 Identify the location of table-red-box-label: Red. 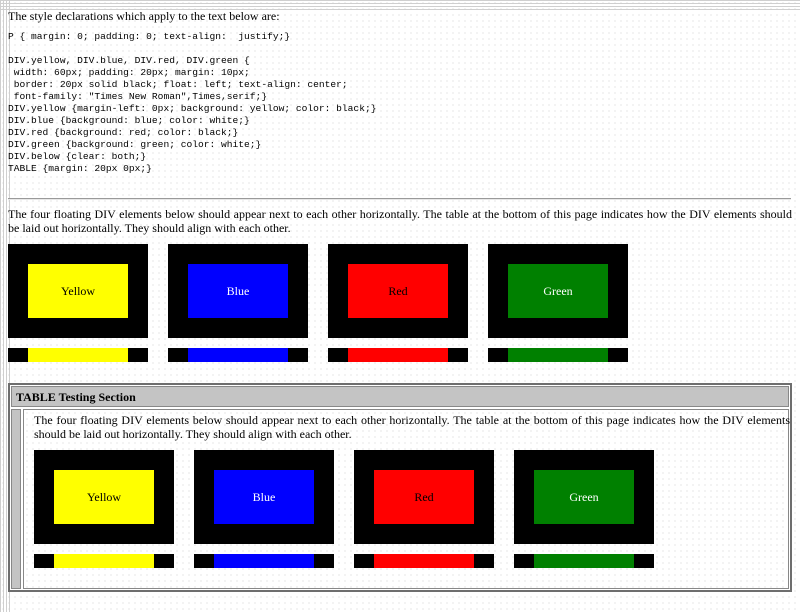
(424, 497).